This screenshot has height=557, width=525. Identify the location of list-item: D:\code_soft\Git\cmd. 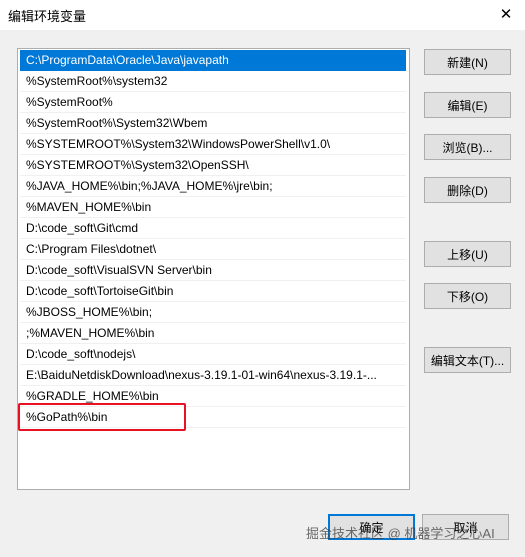
(213, 228).